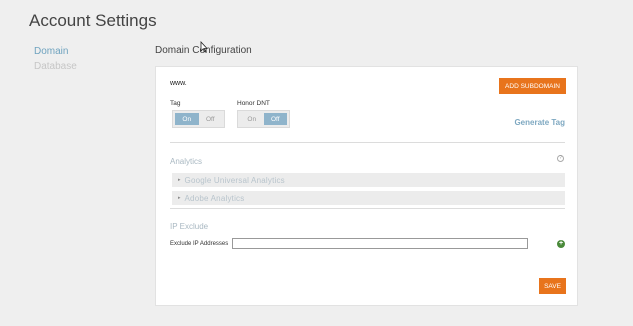 This screenshot has width=633, height=326. Describe the element at coordinates (275, 119) in the screenshot. I see `honor-dnt-off-option: Off` at that location.